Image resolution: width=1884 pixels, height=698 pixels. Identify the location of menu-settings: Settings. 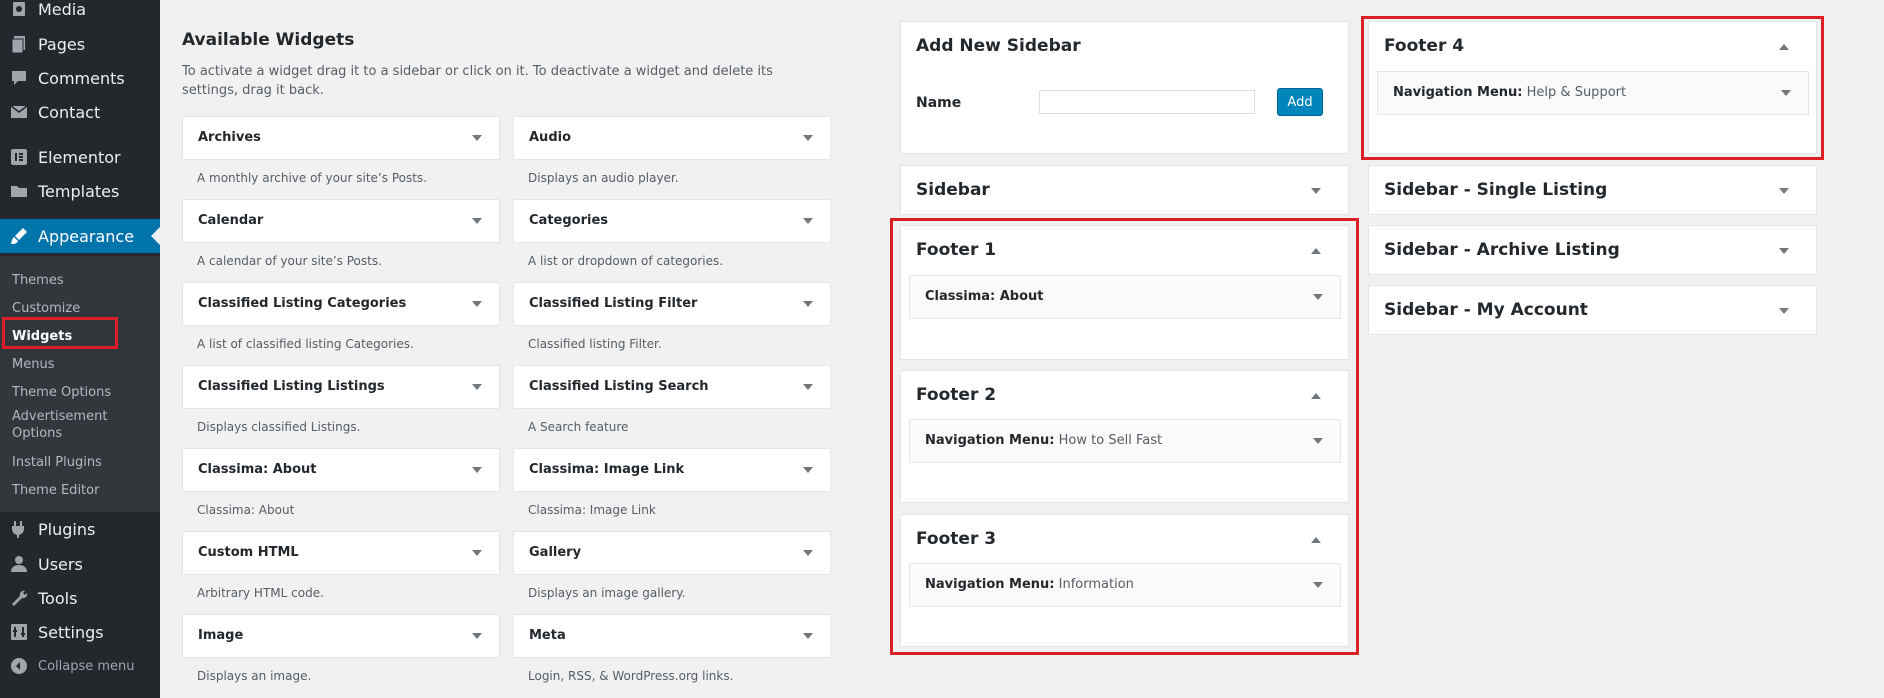
(80, 632).